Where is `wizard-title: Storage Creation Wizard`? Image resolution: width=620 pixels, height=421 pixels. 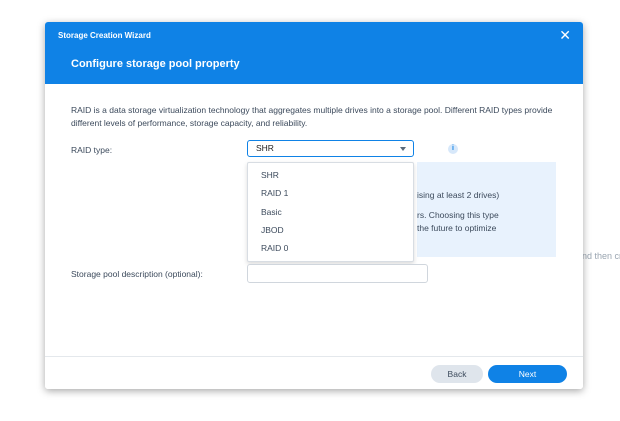 wizard-title: Storage Creation Wizard is located at coordinates (104, 35).